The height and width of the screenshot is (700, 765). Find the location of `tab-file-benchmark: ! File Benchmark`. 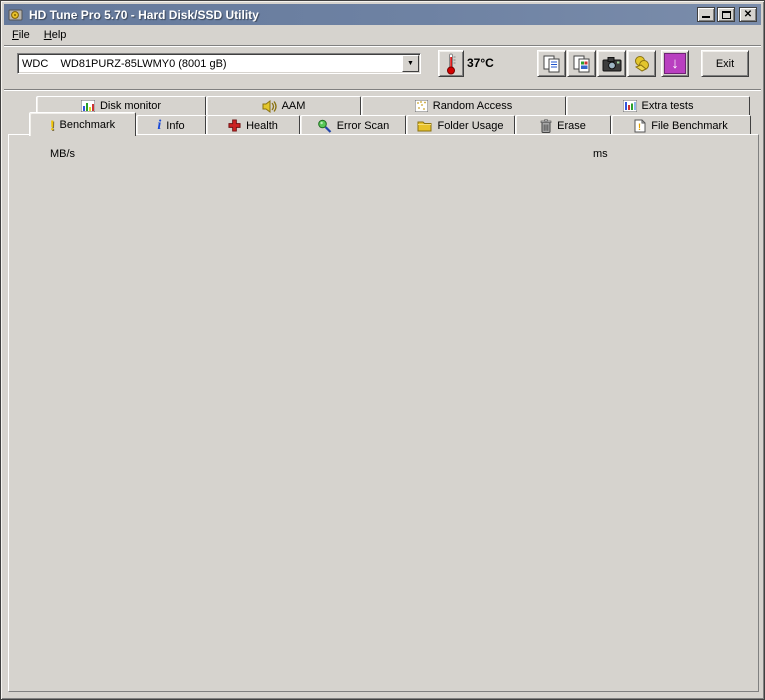

tab-file-benchmark: ! File Benchmark is located at coordinates (681, 125).